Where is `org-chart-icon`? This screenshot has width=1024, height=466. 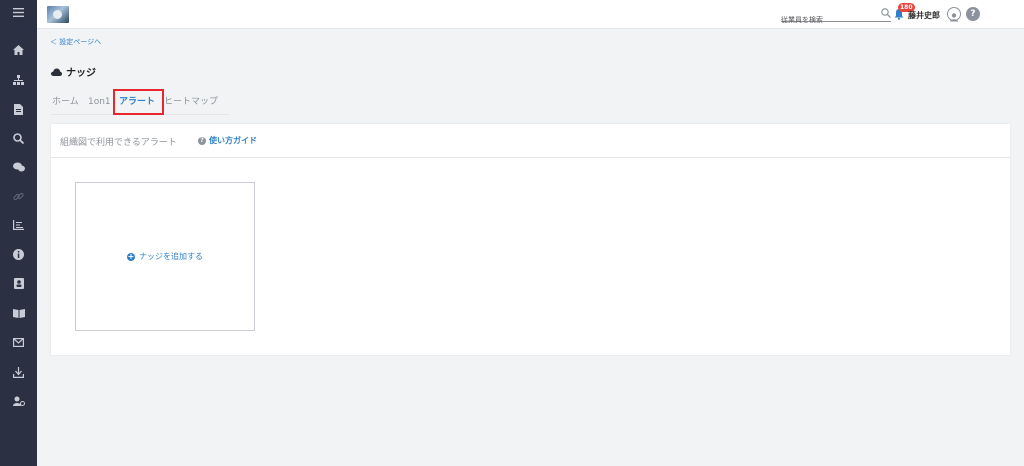
org-chart-icon is located at coordinates (18, 80).